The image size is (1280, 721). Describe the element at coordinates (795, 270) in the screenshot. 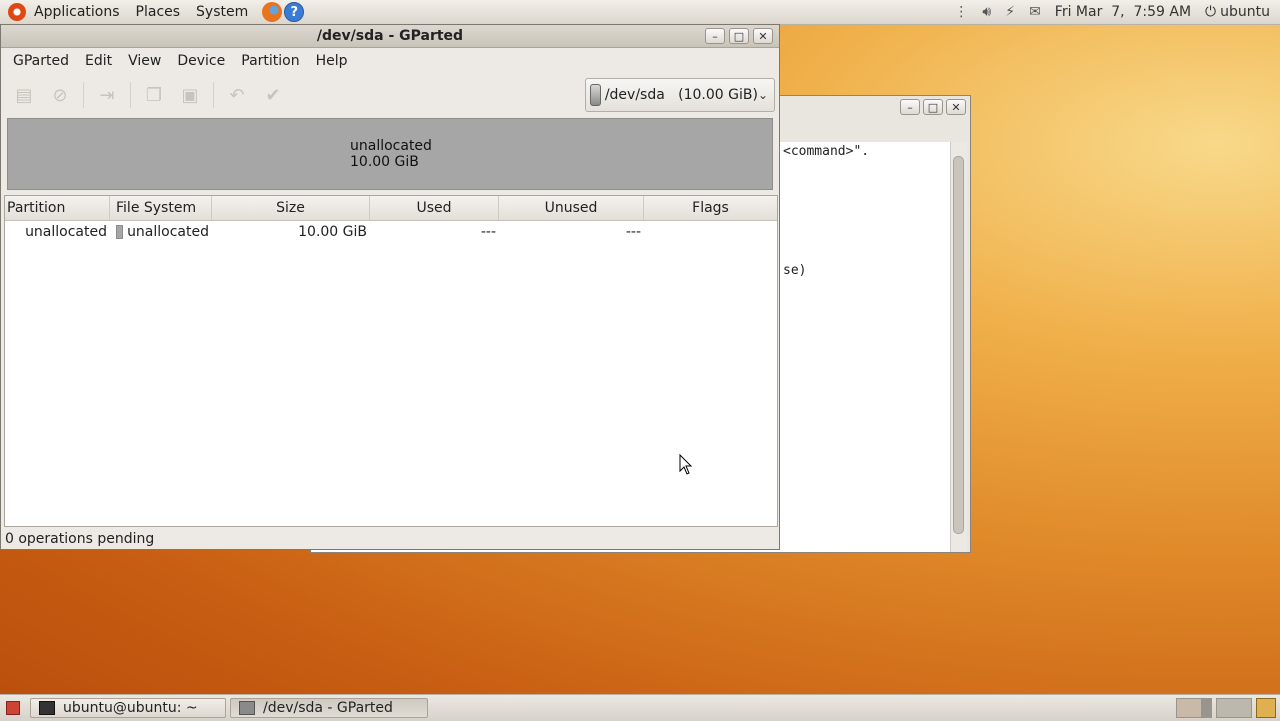

I see `terminal-line: se)` at that location.